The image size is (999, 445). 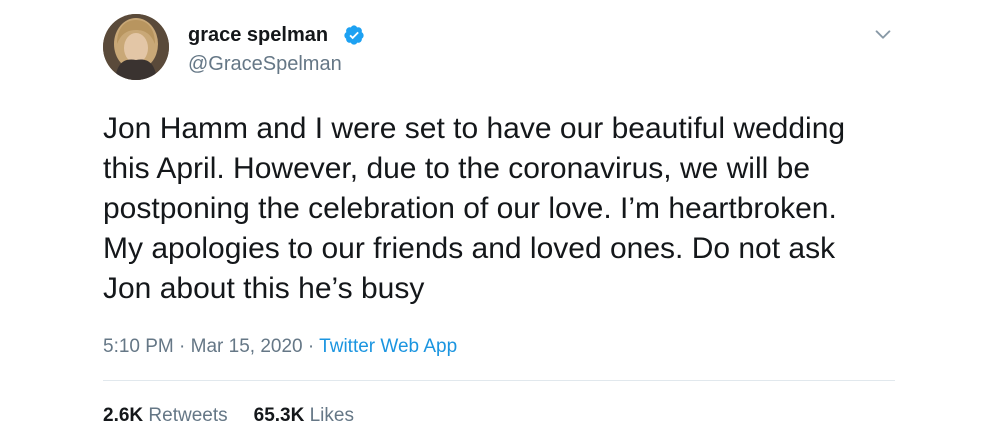 I want to click on tweet-date: Mar 15, 2020, so click(x=247, y=346).